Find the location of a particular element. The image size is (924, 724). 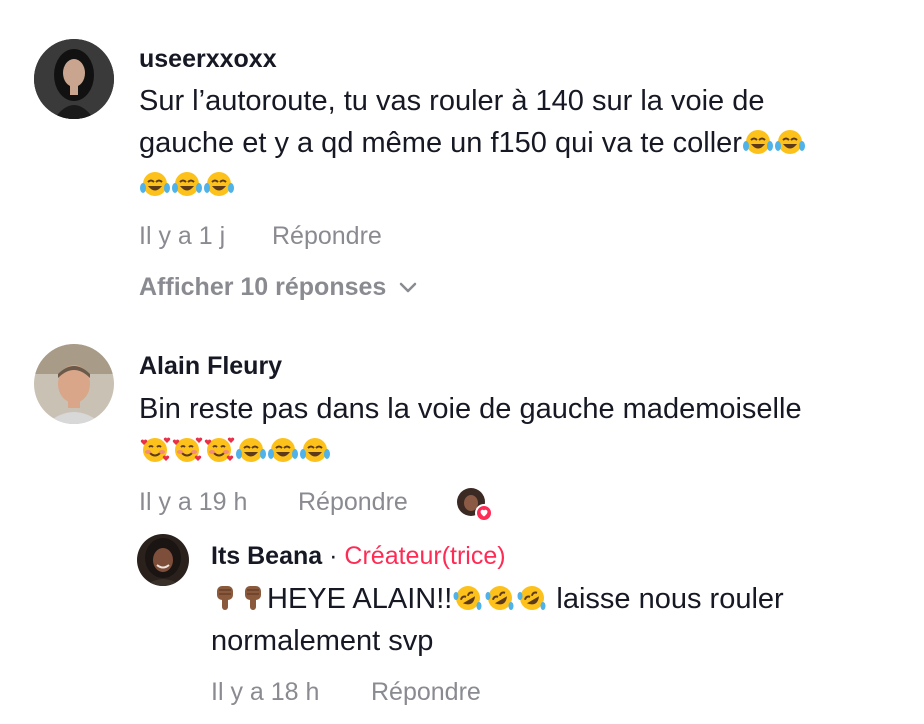

reply-text-segment: laisse nous rouler is located at coordinates (666, 599).